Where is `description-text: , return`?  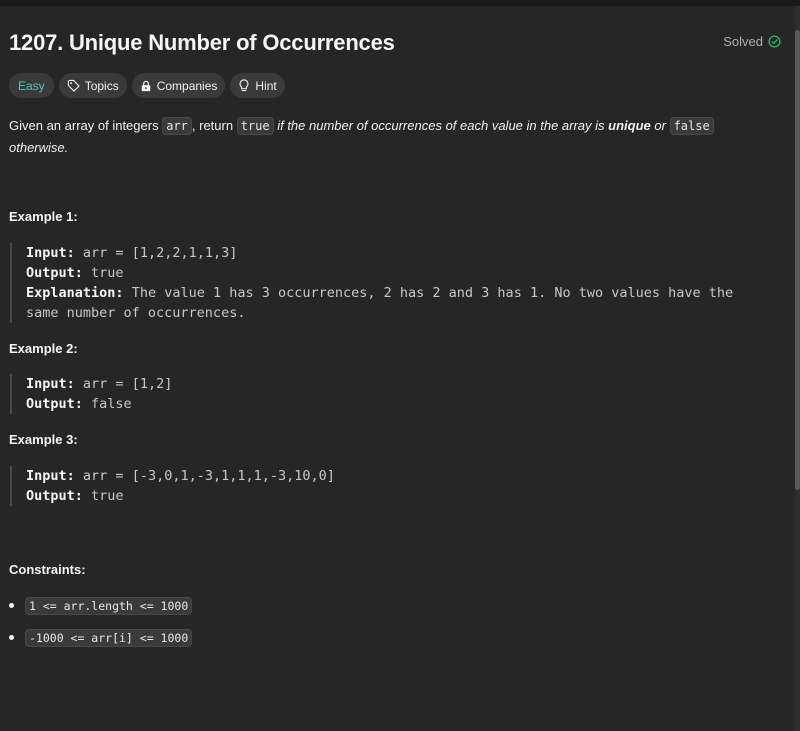
description-text: , return is located at coordinates (214, 125).